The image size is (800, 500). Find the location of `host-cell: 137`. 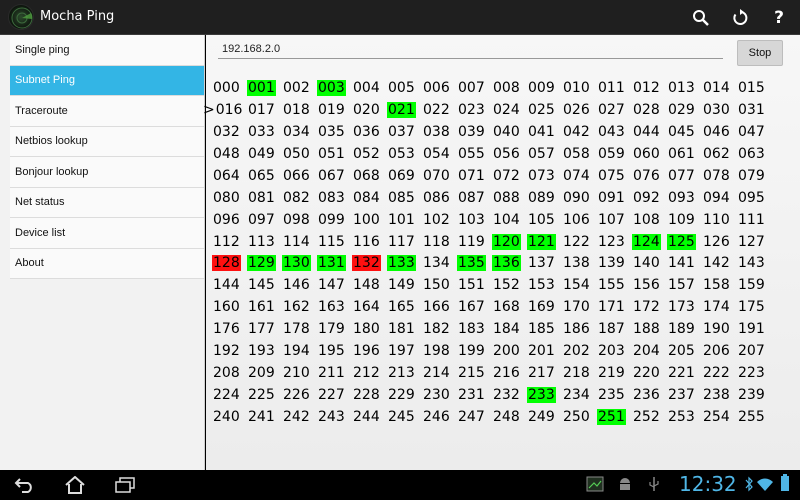

host-cell: 137 is located at coordinates (544, 263).